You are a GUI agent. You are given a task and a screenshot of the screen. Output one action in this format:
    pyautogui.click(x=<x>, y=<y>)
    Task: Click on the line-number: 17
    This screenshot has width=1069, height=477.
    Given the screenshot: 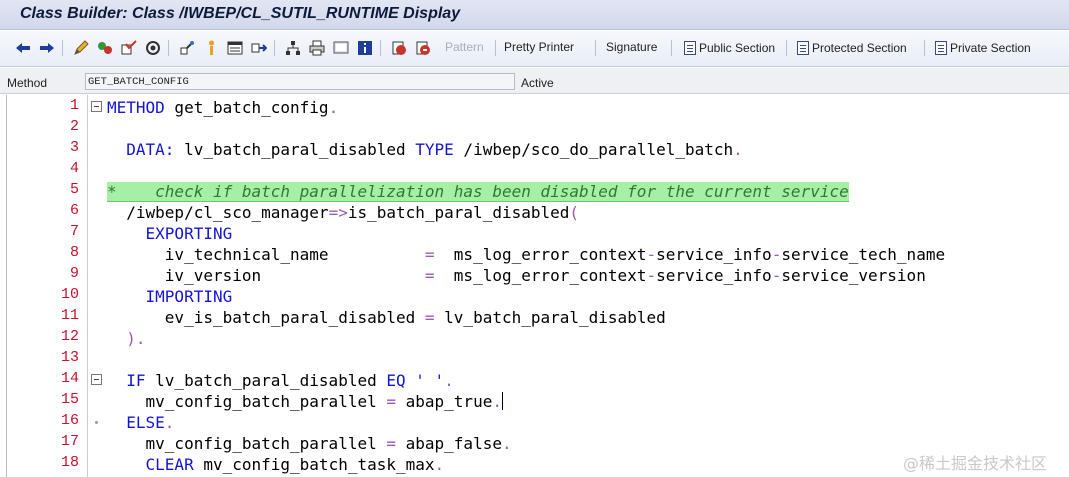 What is the action you would take?
    pyautogui.click(x=69, y=441)
    